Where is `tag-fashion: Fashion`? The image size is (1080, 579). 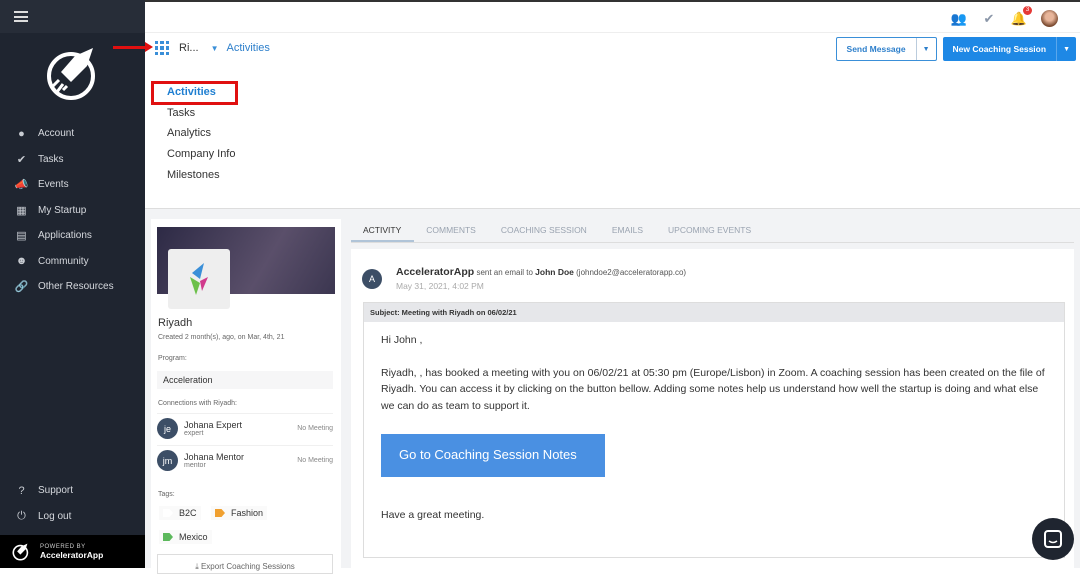
tag-fashion: Fashion is located at coordinates (239, 513).